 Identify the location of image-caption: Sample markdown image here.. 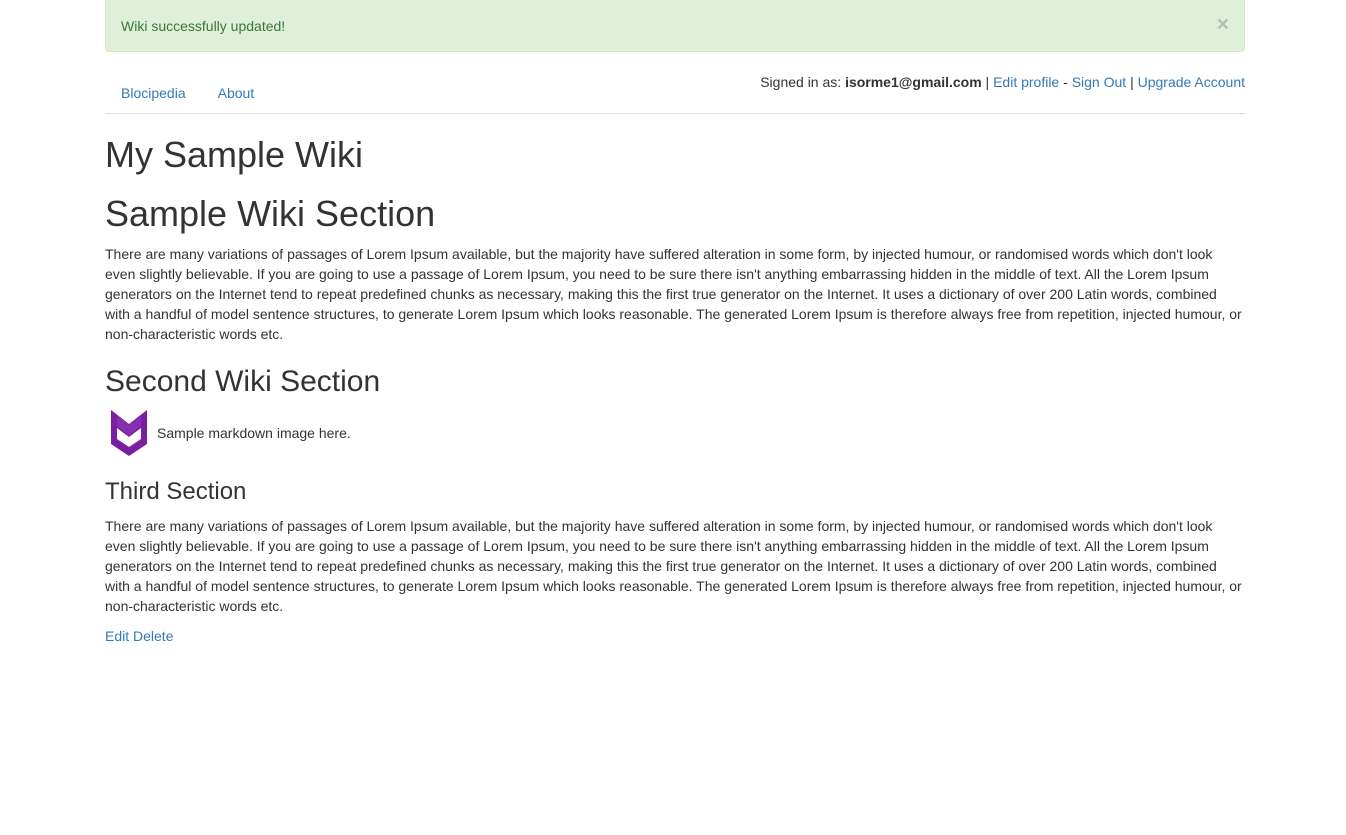
(254, 433).